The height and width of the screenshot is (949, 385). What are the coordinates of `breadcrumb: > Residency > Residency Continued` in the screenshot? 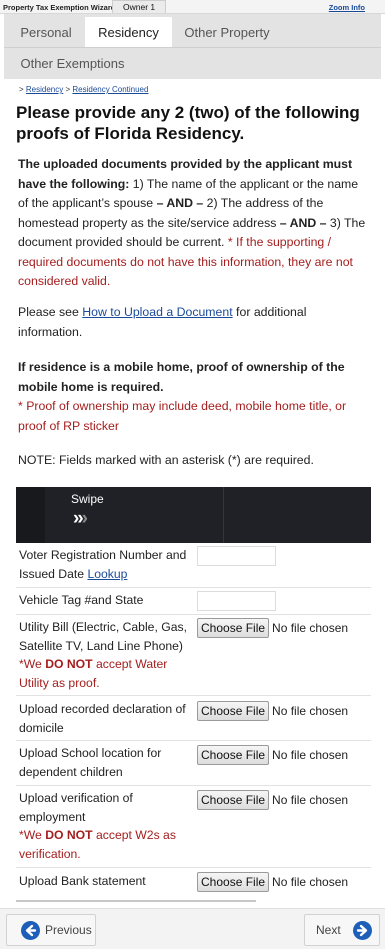 It's located at (83, 89).